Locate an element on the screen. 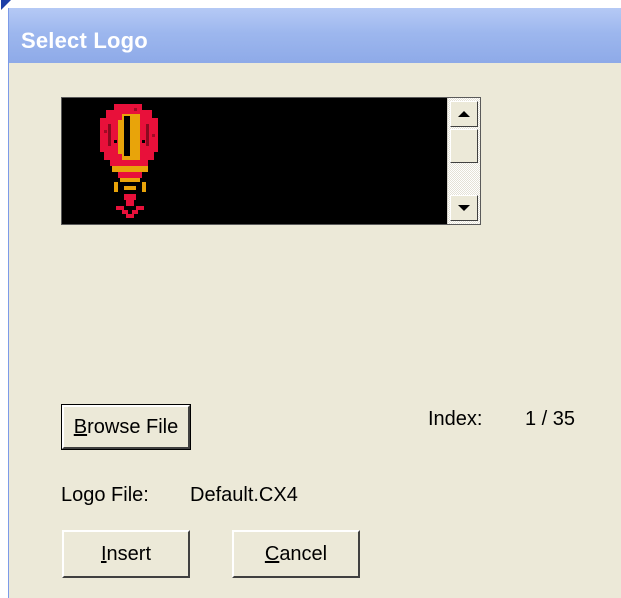  cancel-button: Cancel is located at coordinates (296, 554).